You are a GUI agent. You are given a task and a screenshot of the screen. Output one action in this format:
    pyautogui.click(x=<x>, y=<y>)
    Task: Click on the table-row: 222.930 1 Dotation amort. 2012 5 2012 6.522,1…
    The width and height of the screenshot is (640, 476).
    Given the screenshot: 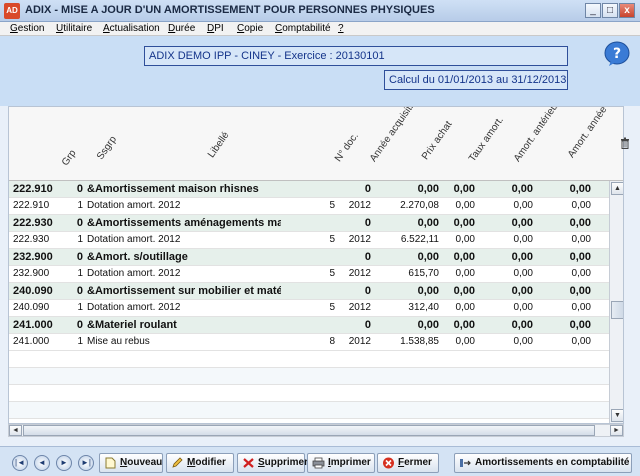 What is the action you would take?
    pyautogui.click(x=309, y=240)
    